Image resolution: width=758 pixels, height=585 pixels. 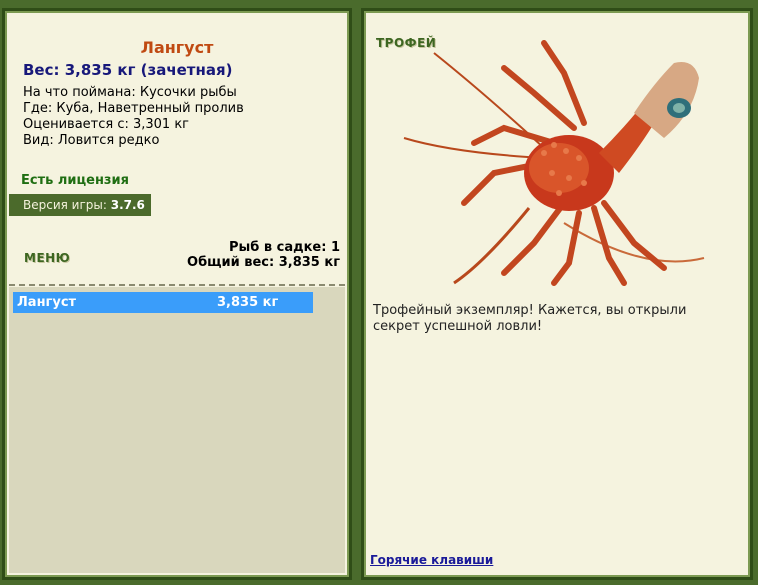 What do you see at coordinates (130, 92) in the screenshot?
I see `fish-bait: На что поймана: Кусочки рыбы` at bounding box center [130, 92].